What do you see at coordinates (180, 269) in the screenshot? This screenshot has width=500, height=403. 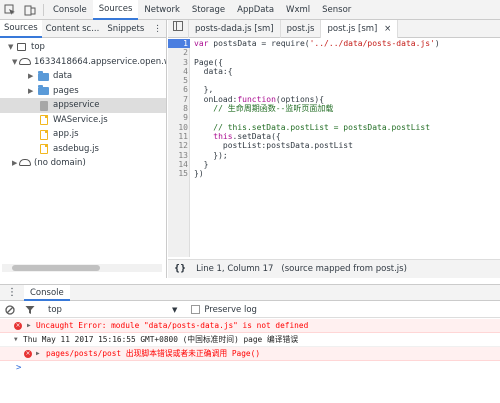 I see `pretty-print-button: {}` at bounding box center [180, 269].